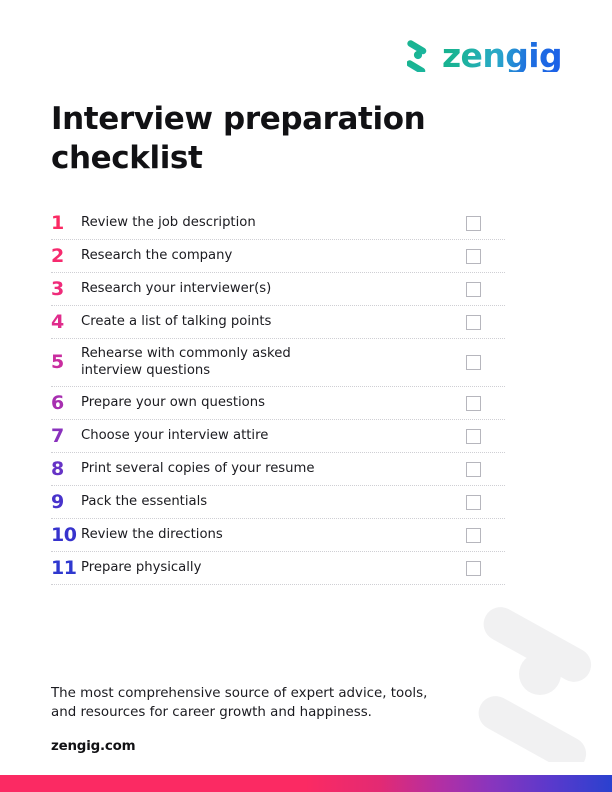 The width and height of the screenshot is (612, 792). What do you see at coordinates (175, 435) in the screenshot?
I see `checklist-item-label: Choose your interview attire` at bounding box center [175, 435].